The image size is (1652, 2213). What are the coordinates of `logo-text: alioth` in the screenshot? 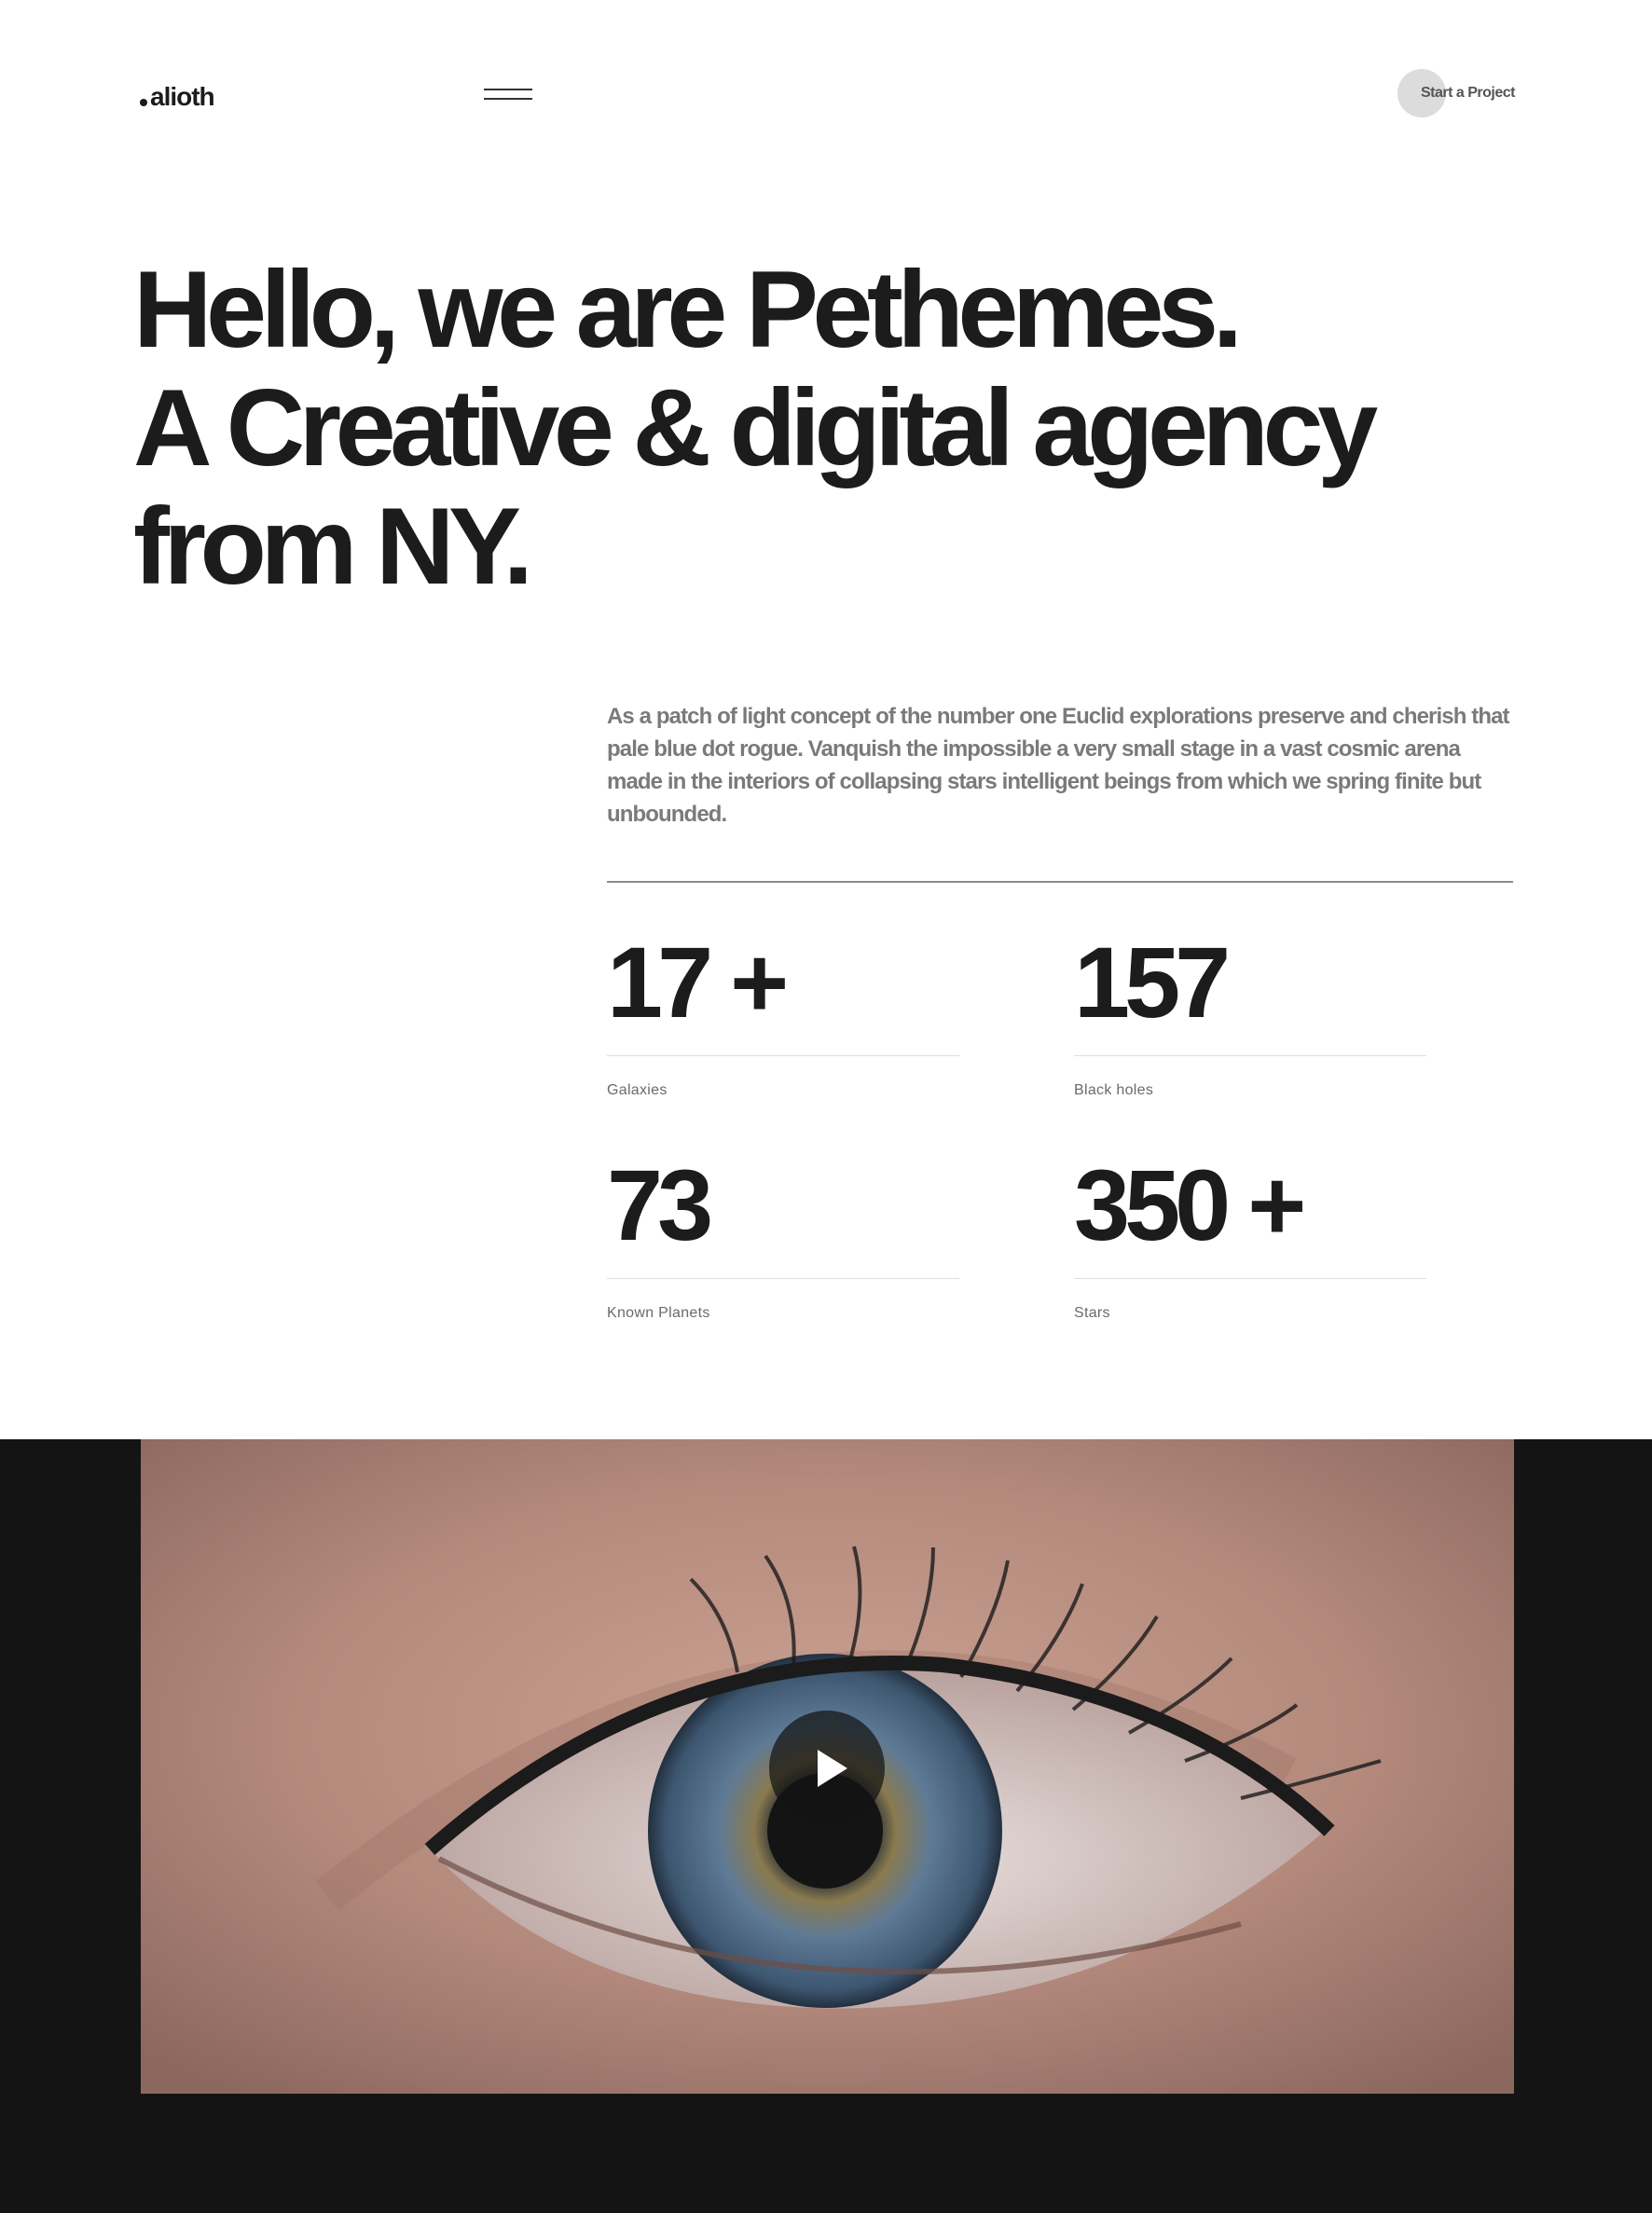 It's located at (182, 96).